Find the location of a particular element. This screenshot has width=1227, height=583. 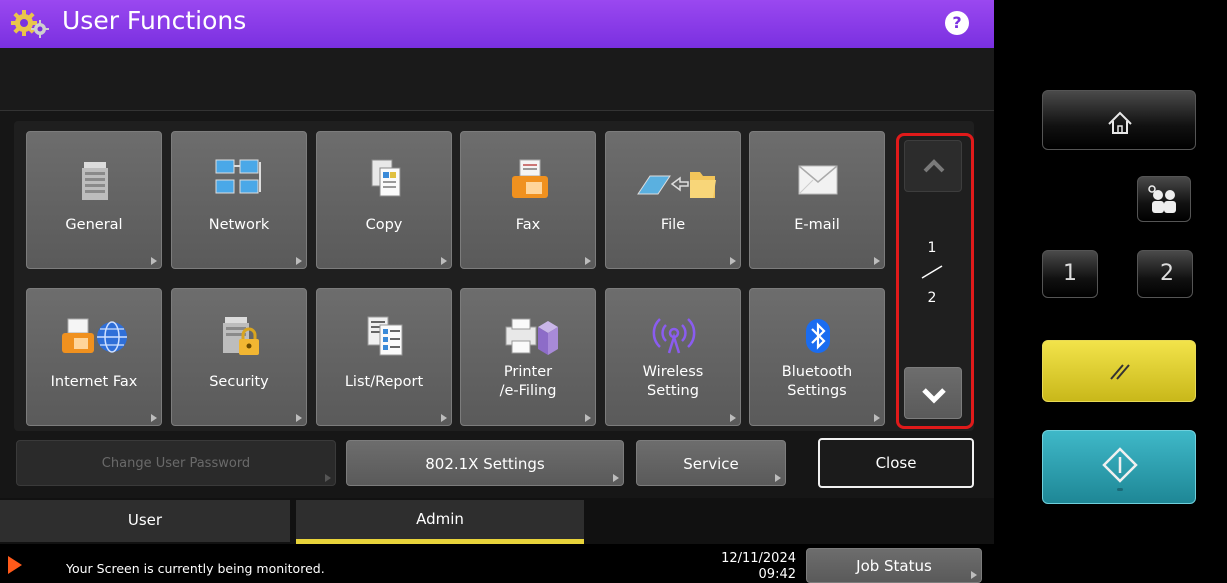

help-button: ? is located at coordinates (957, 23).